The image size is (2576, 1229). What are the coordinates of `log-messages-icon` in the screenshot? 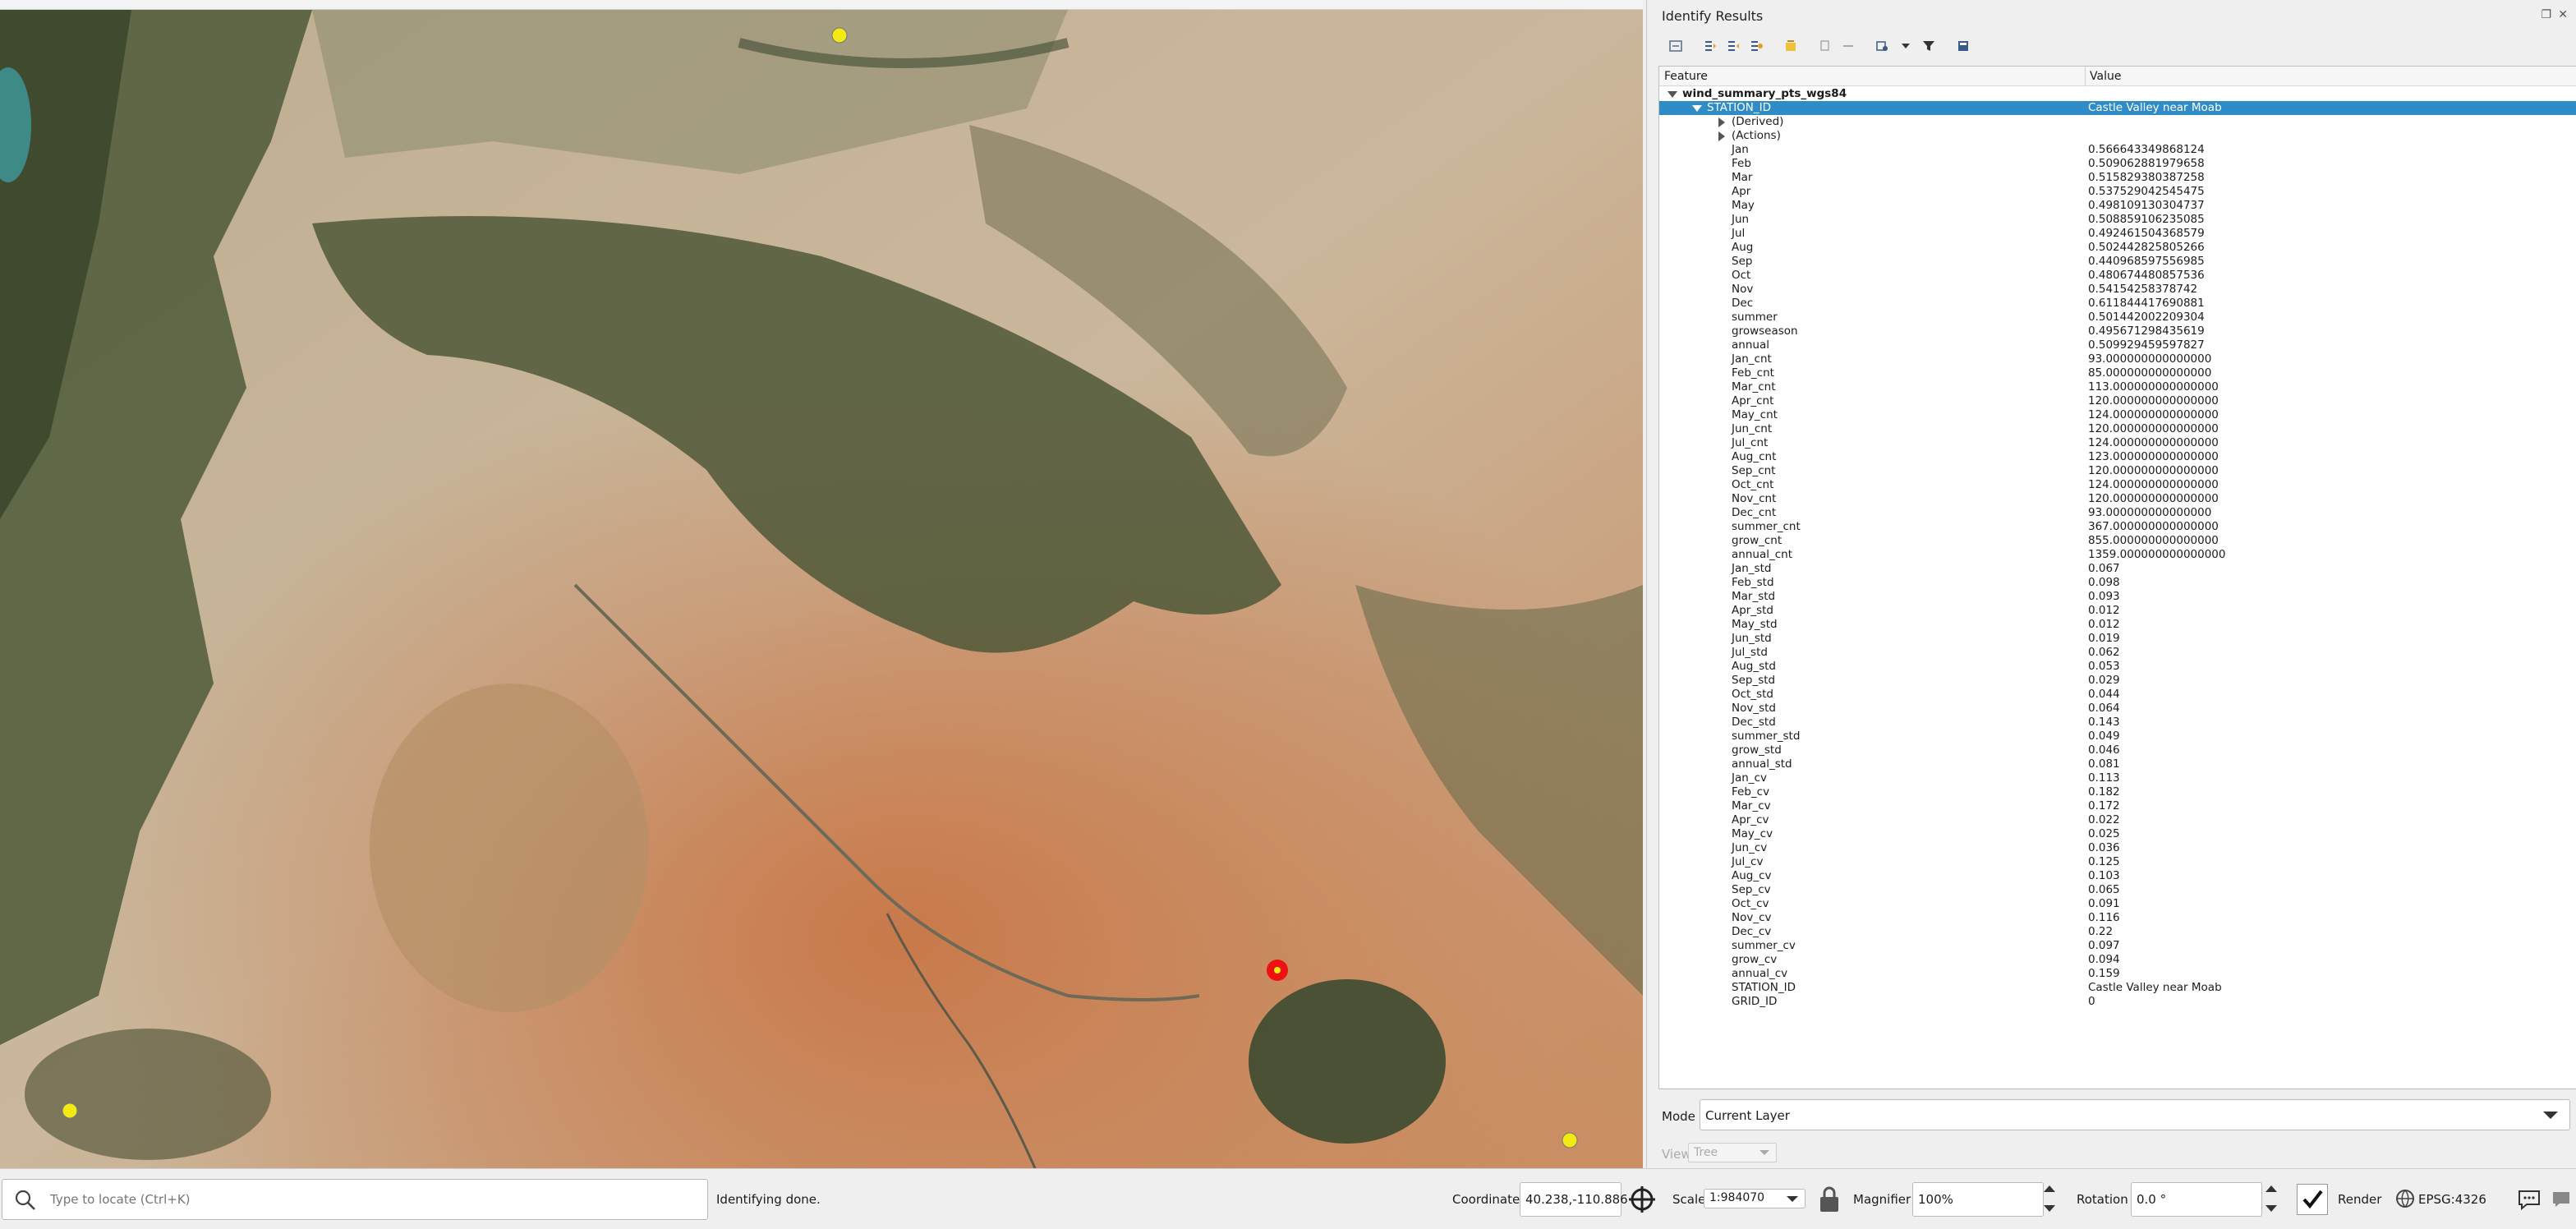 It's located at (2561, 1201).